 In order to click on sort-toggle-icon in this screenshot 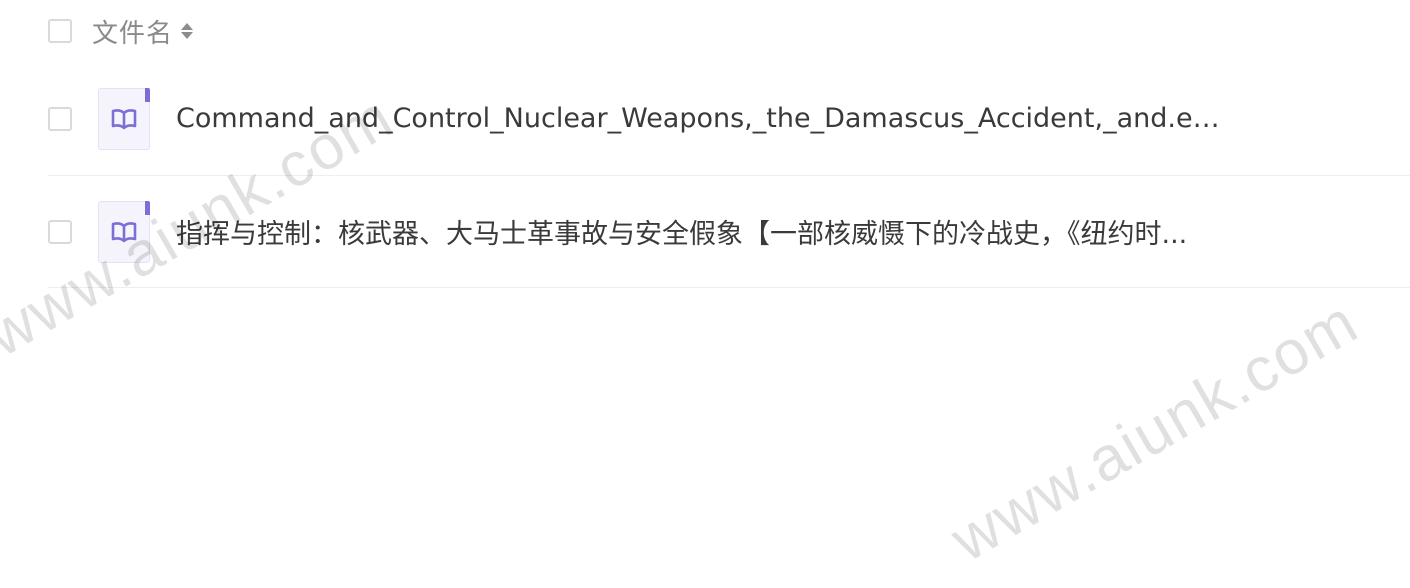, I will do `click(187, 31)`.